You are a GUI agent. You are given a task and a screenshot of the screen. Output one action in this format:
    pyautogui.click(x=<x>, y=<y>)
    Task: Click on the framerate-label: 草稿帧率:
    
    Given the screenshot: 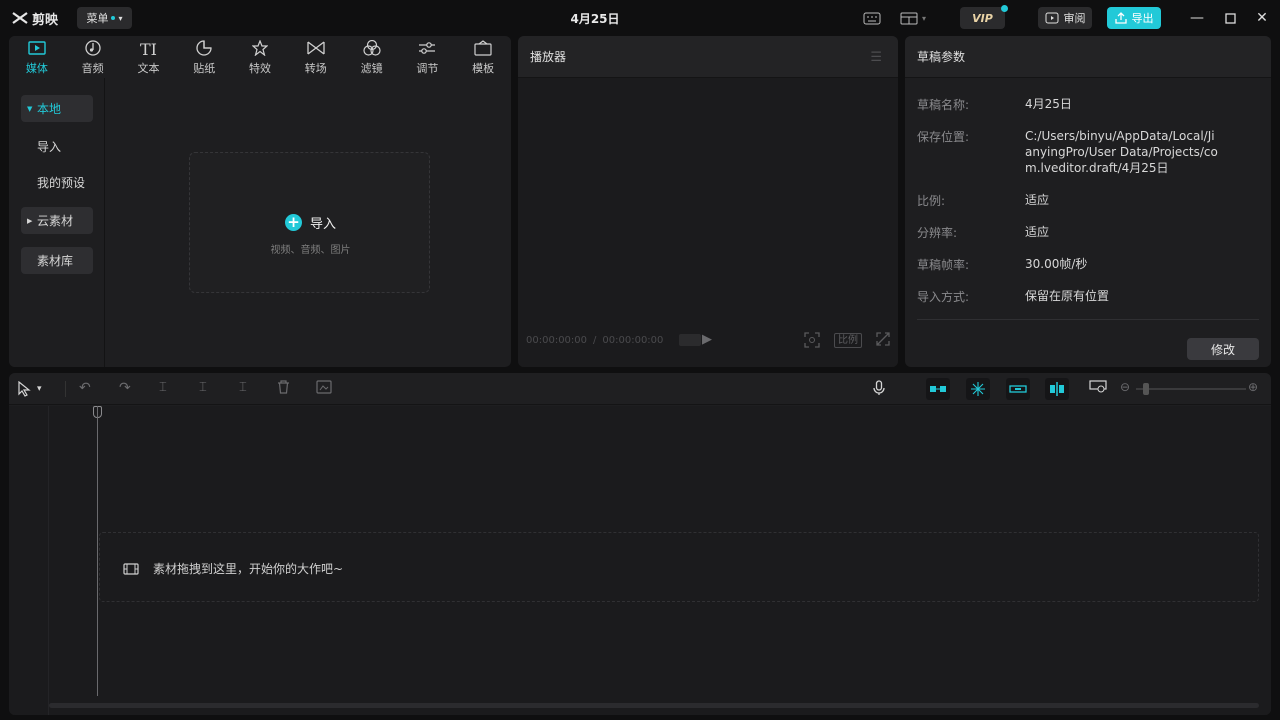 What is the action you would take?
    pyautogui.click(x=943, y=265)
    